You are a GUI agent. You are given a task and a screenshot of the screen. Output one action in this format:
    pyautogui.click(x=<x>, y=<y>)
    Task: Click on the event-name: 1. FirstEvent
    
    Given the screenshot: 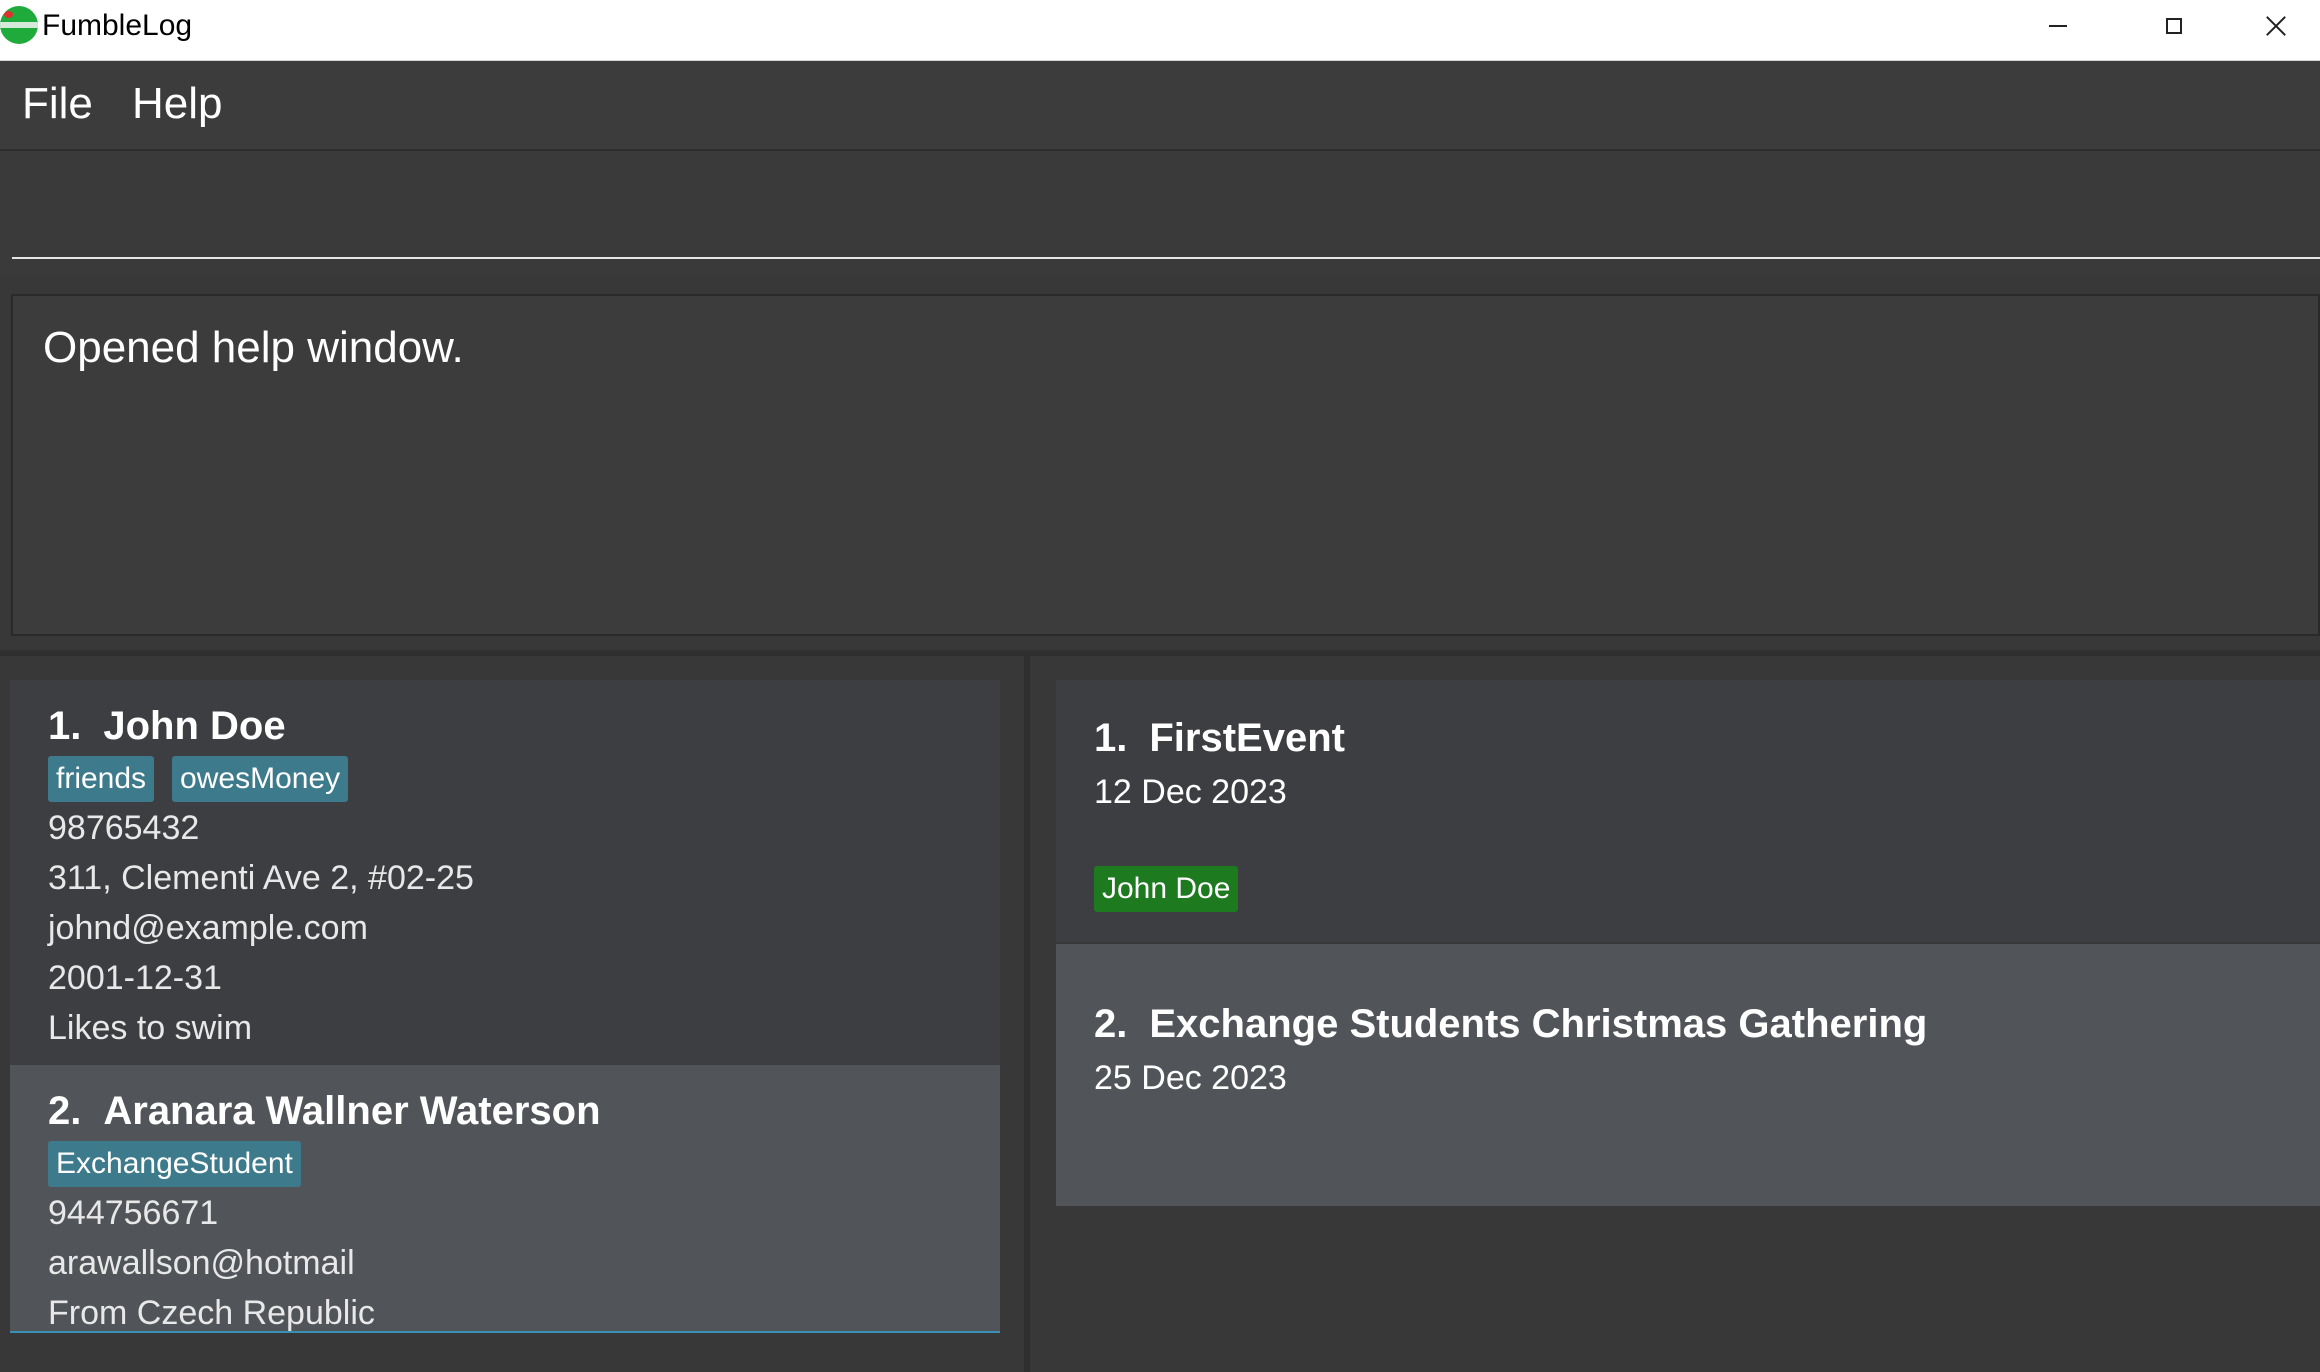 What is the action you would take?
    pyautogui.click(x=1219, y=738)
    